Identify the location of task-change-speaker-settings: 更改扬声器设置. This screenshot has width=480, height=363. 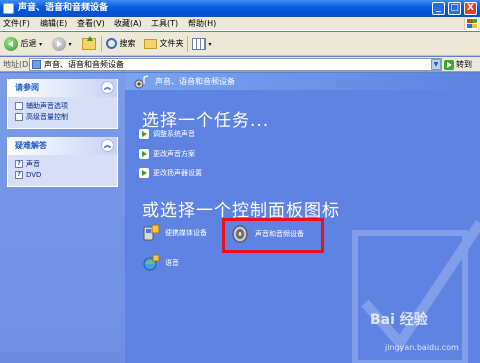
(170, 173).